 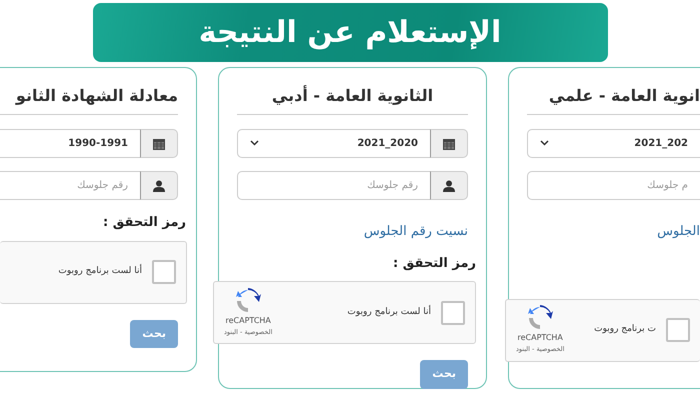 What do you see at coordinates (333, 143) in the screenshot?
I see `year-select: 2021_2020` at bounding box center [333, 143].